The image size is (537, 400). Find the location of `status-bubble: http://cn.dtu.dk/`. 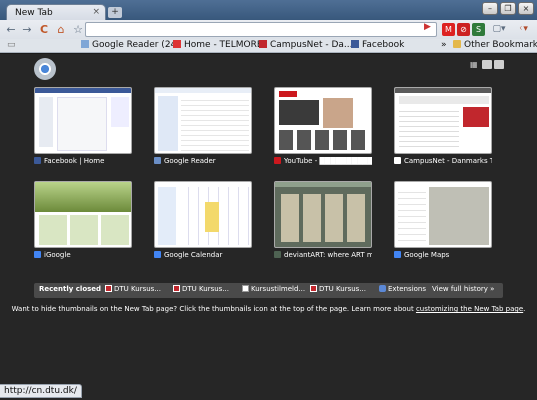

status-bubble: http://cn.dtu.dk/ is located at coordinates (41, 391).